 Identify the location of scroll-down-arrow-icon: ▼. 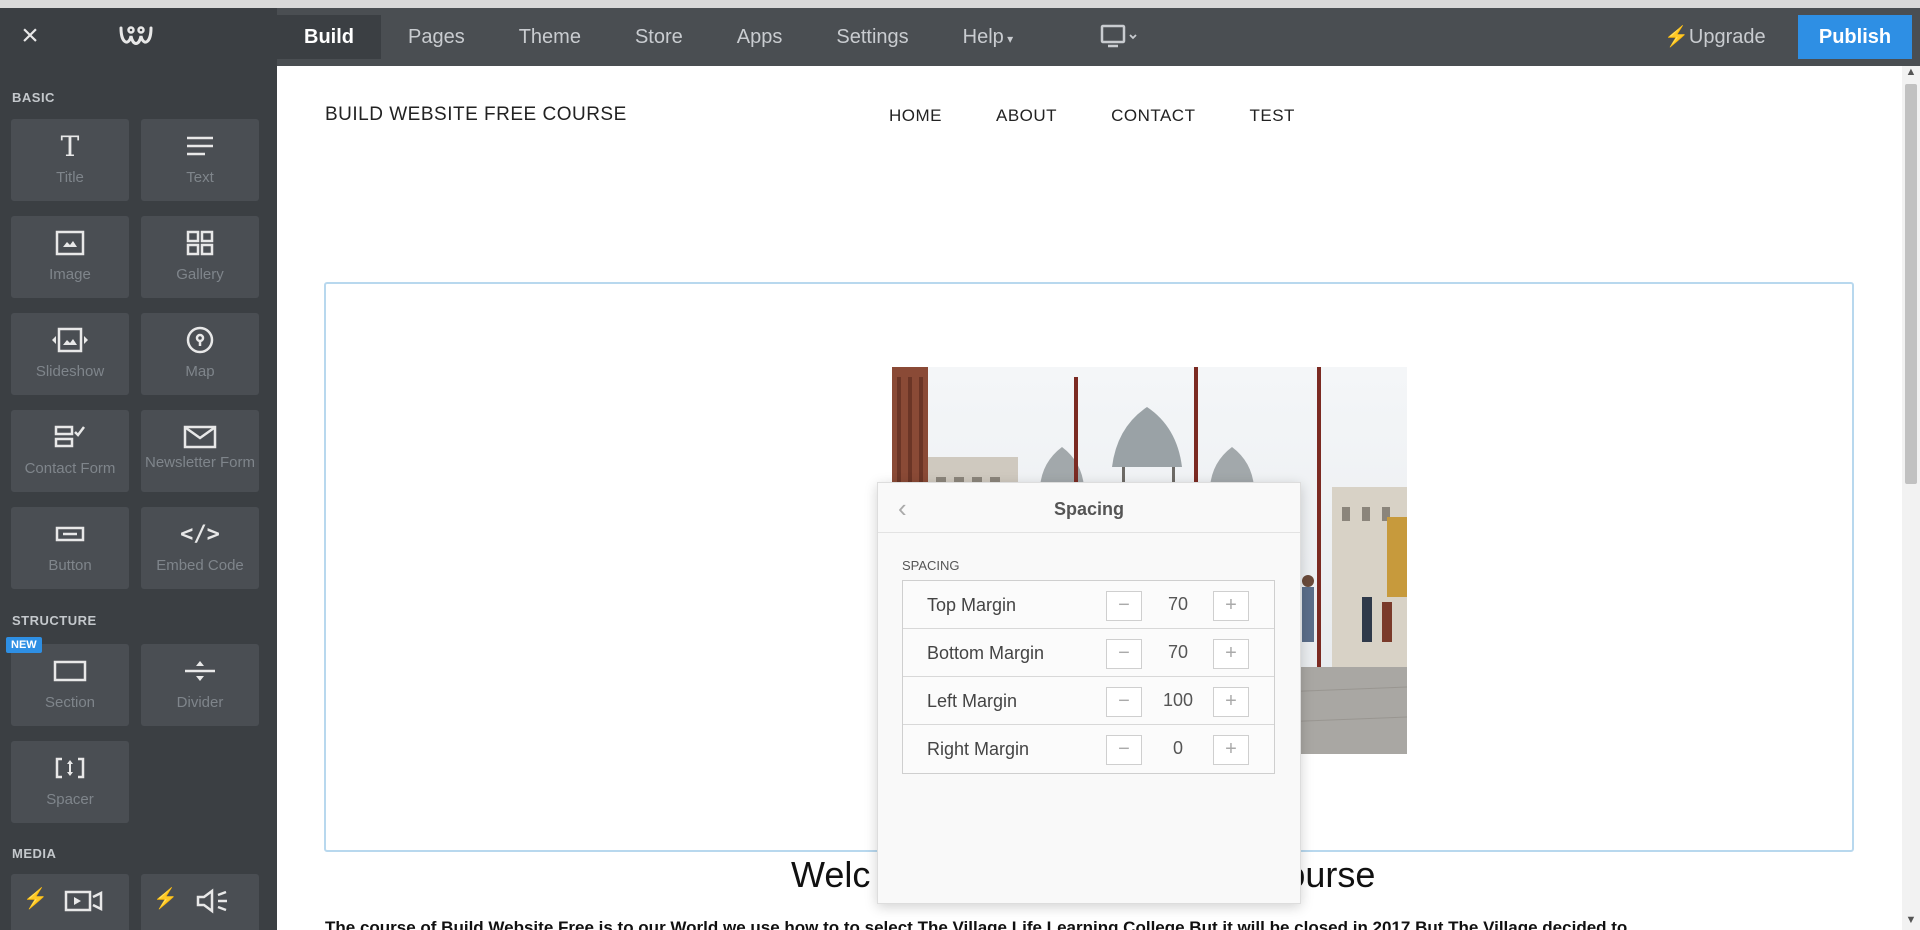
(1911, 922).